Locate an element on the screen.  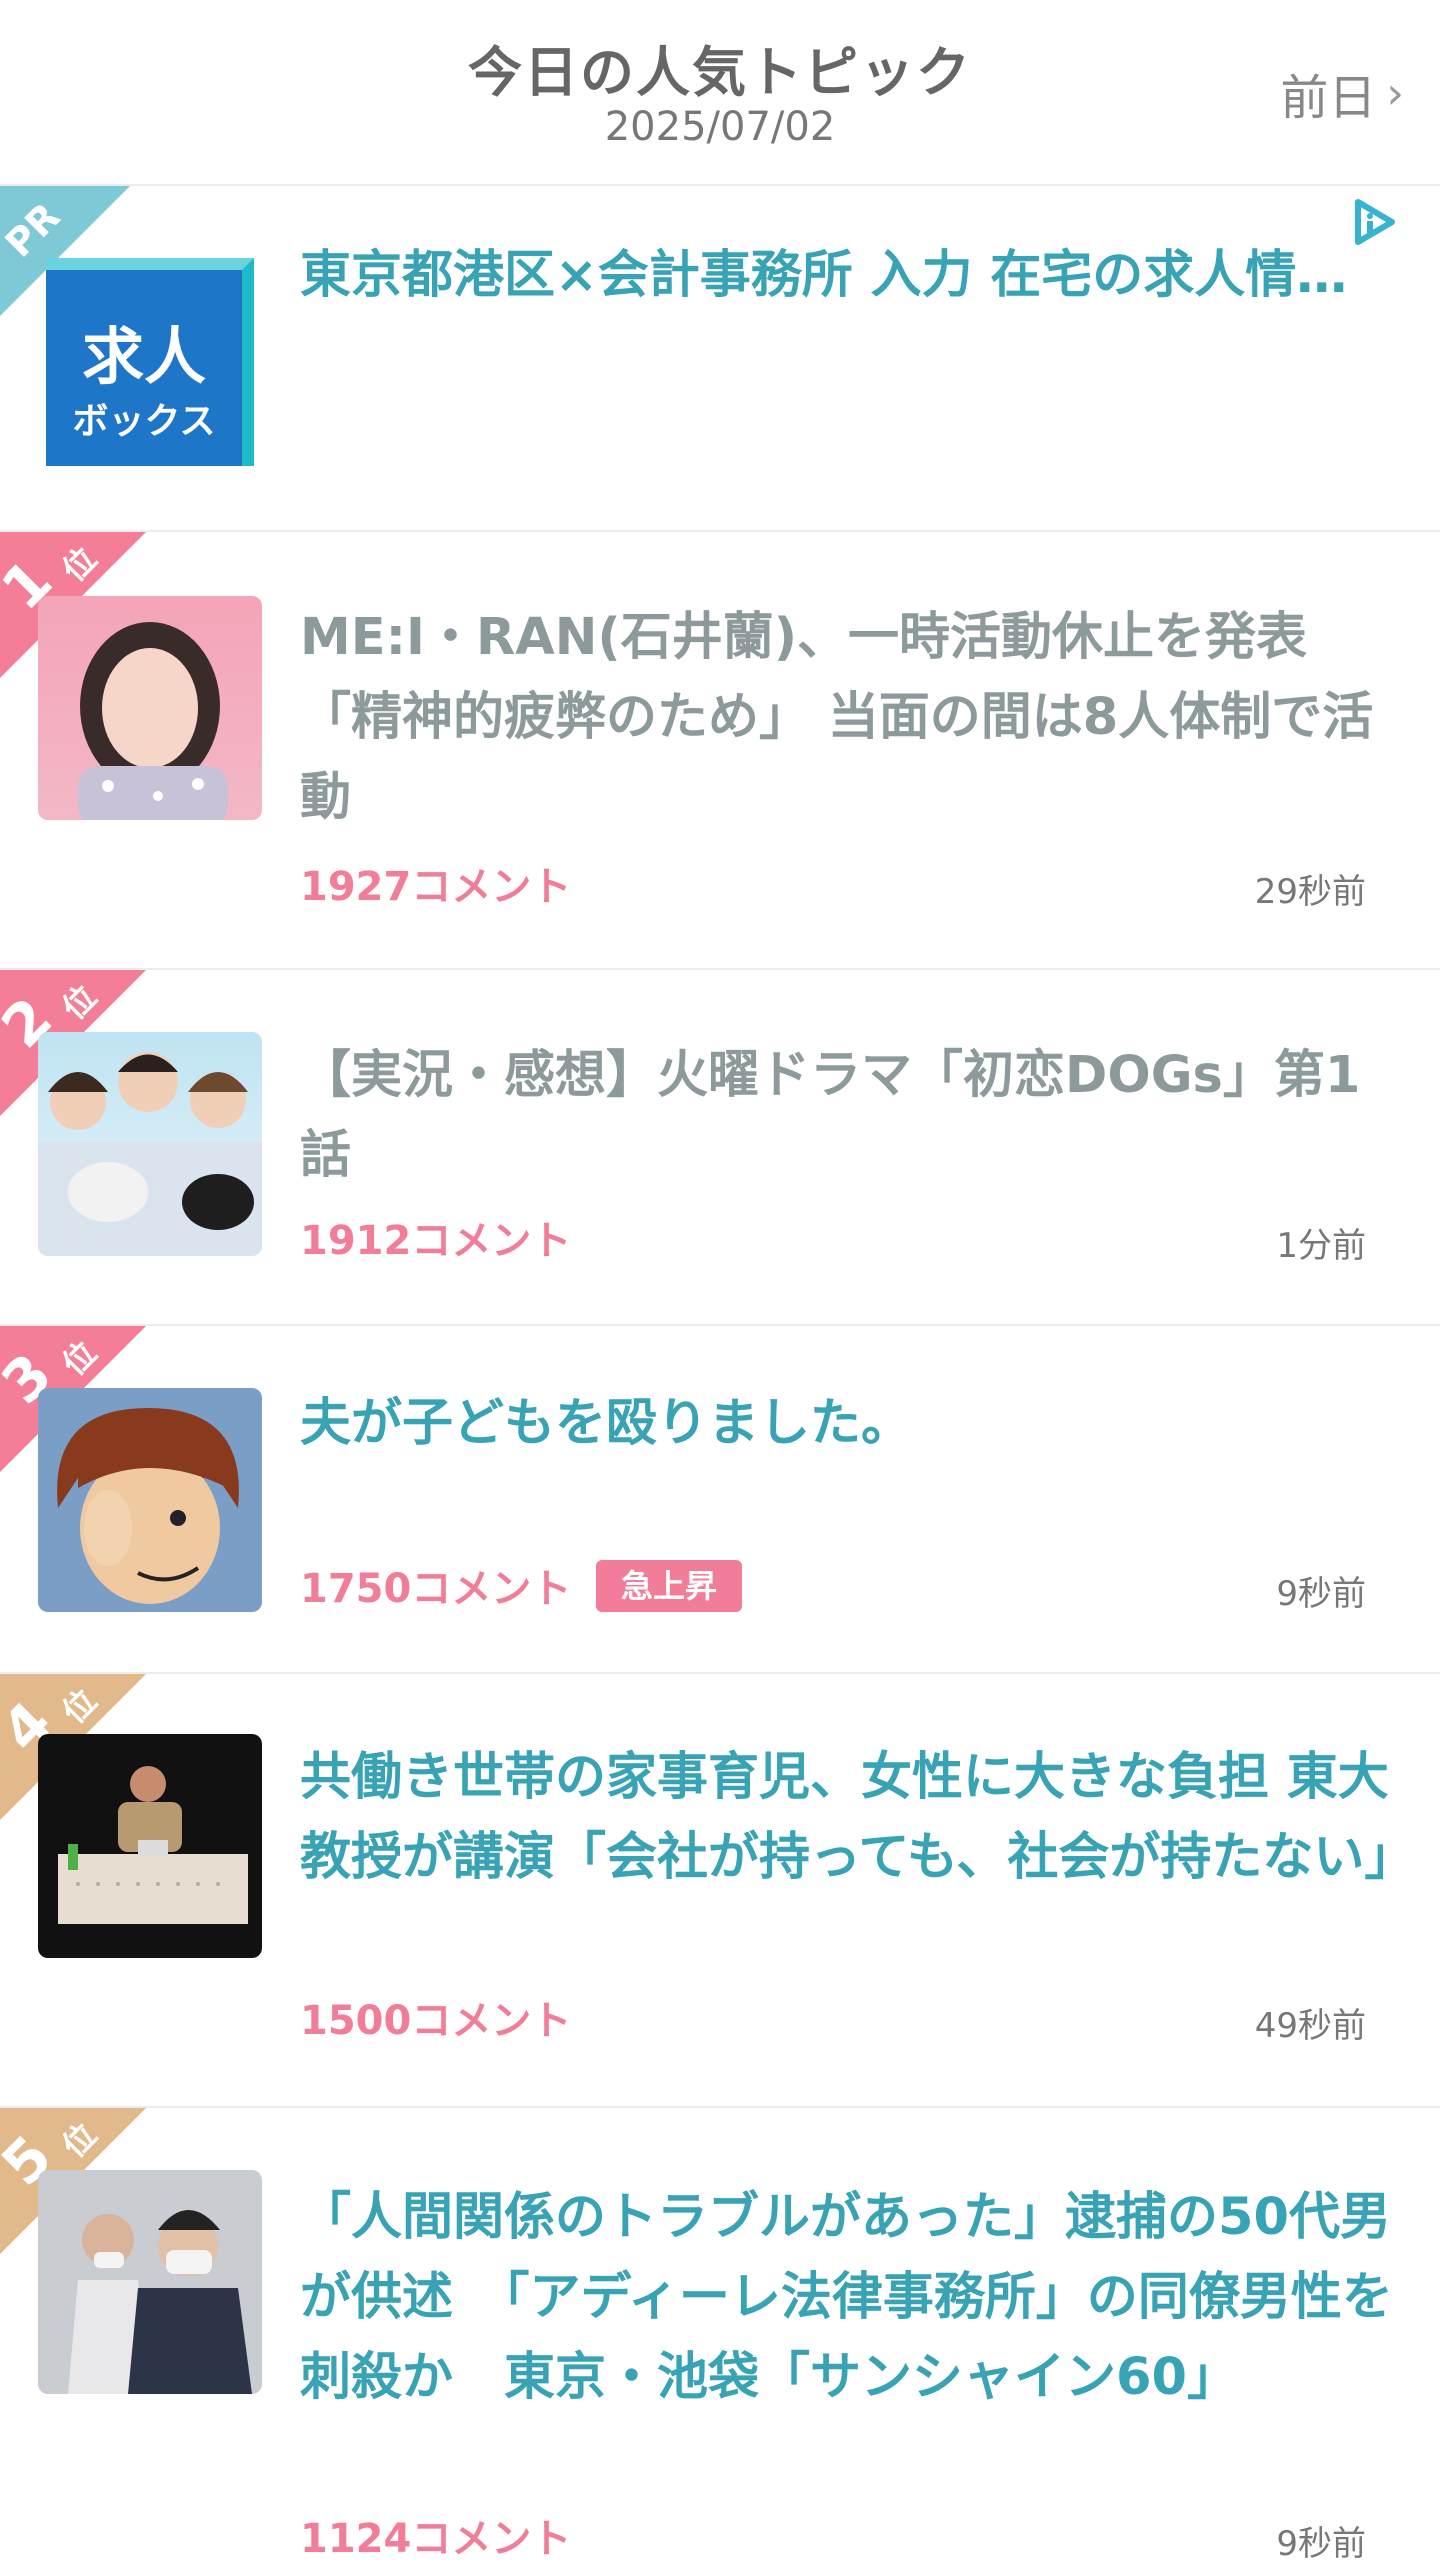
ad-logo: 求人 ボックス is located at coordinates (150, 362).